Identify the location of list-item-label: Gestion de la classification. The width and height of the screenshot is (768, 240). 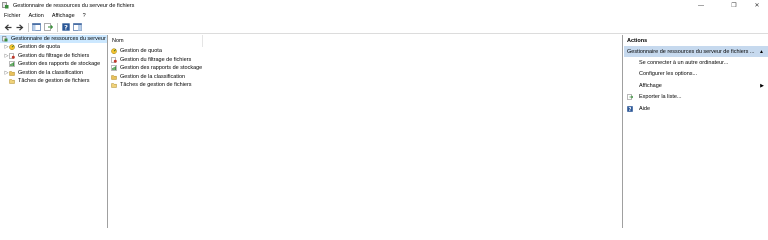
(153, 76).